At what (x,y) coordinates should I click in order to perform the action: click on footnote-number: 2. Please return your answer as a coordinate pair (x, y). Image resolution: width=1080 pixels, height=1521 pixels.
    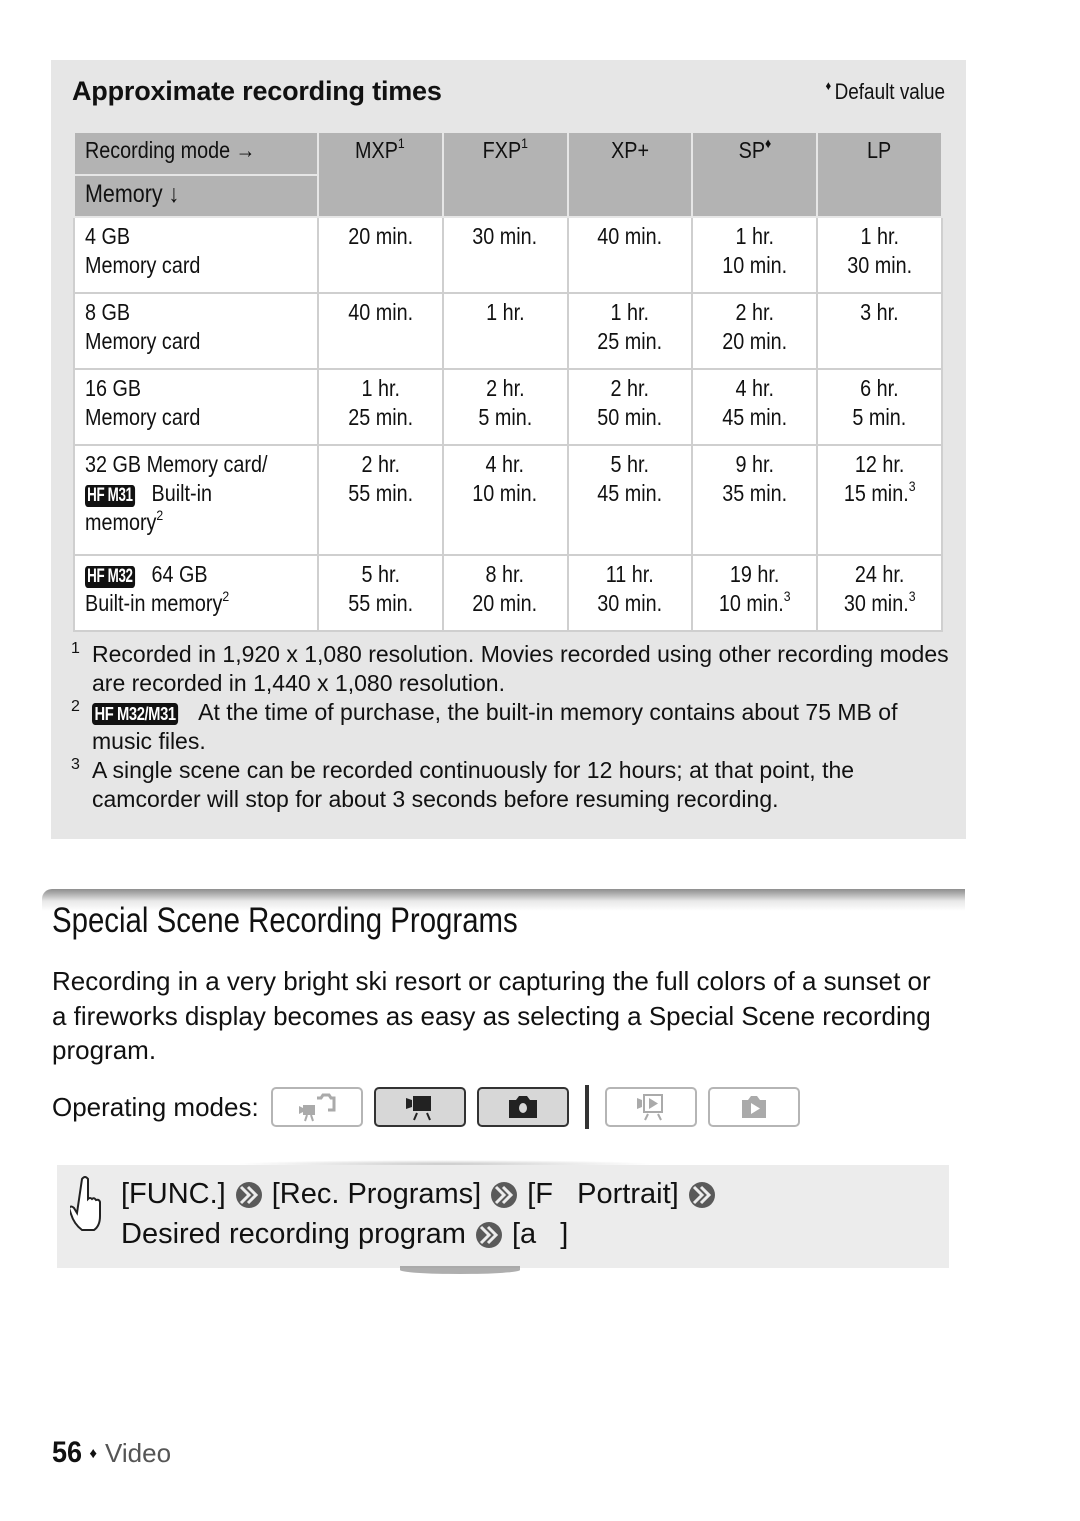
    Looking at the image, I should click on (75, 706).